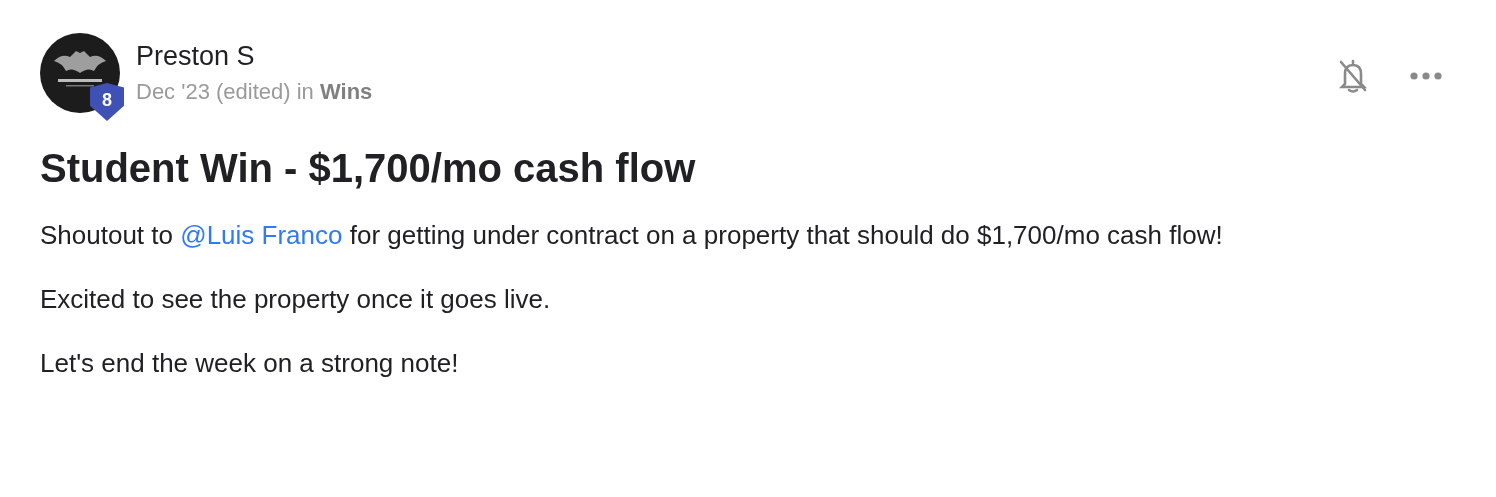  What do you see at coordinates (1353, 76) in the screenshot?
I see `bell-off-icon` at bounding box center [1353, 76].